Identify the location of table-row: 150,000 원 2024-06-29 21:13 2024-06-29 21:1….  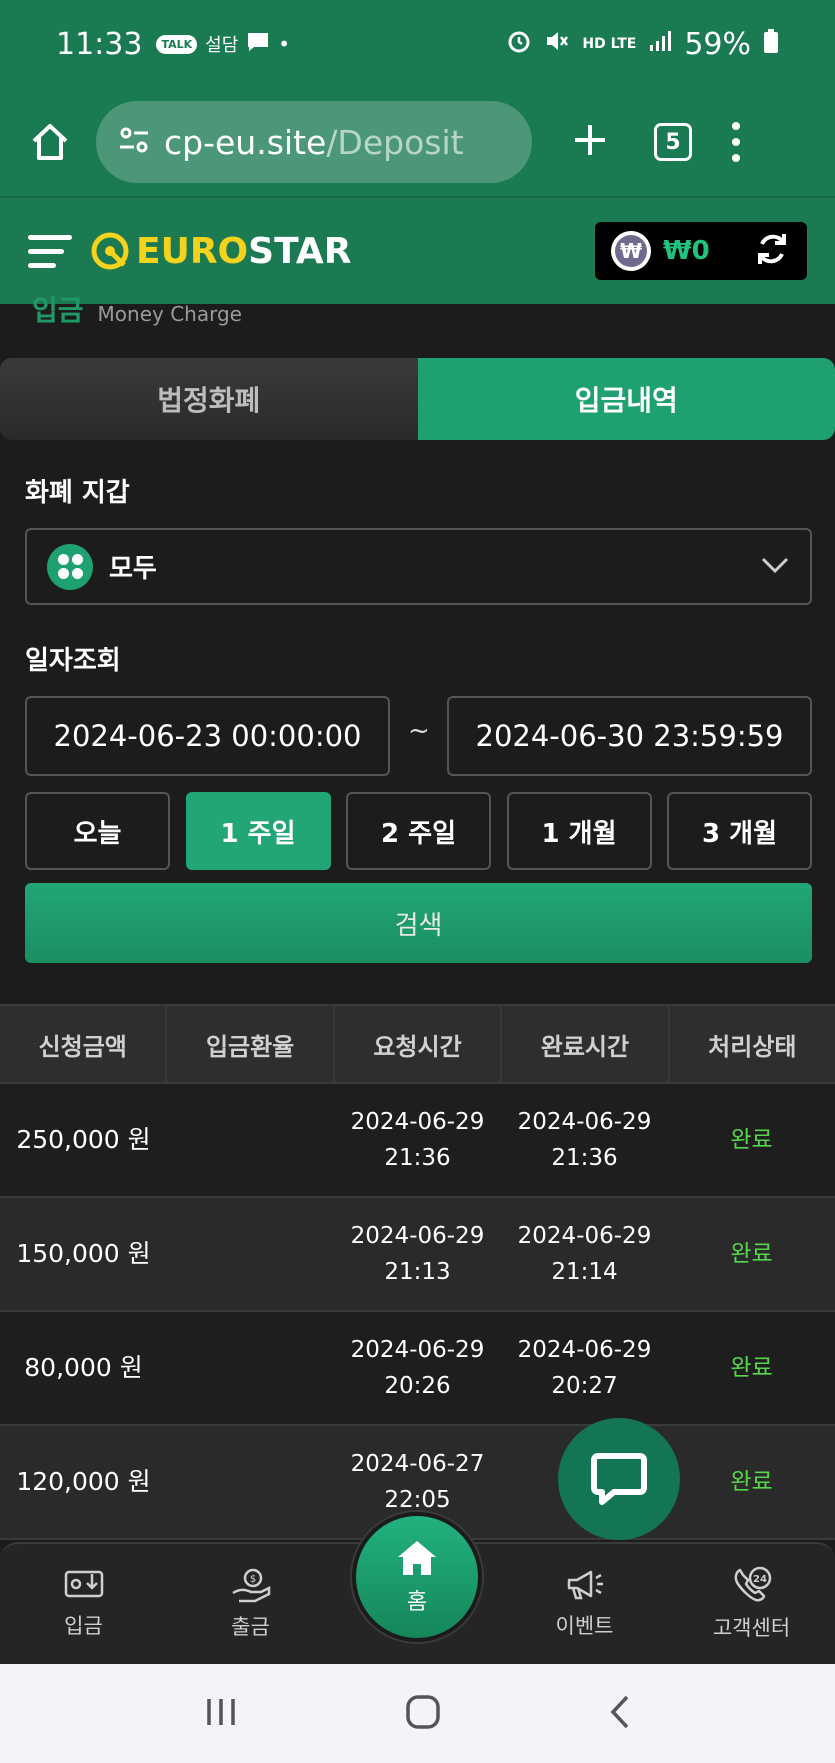
(417, 1255).